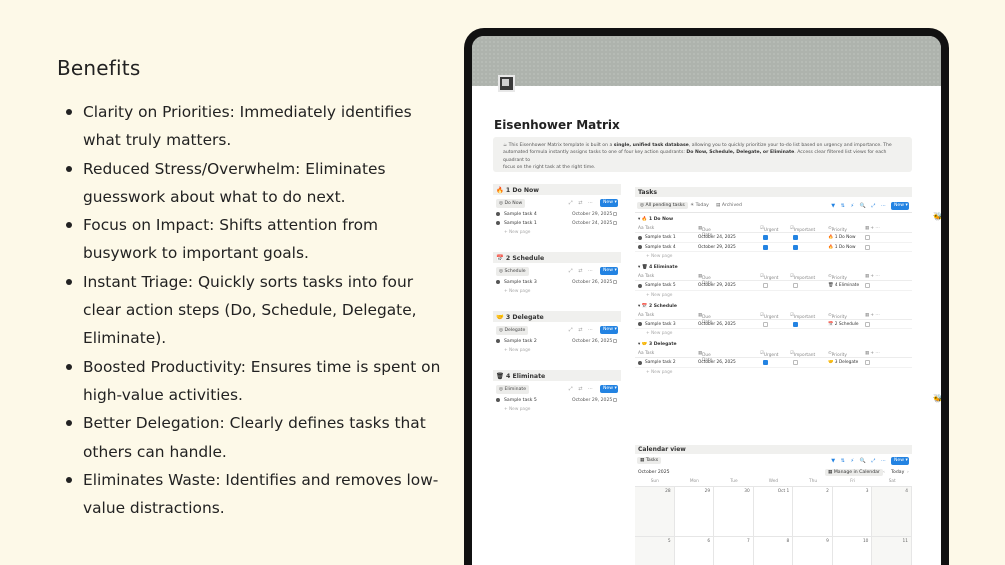 Image resolution: width=1005 pixels, height=565 pixels. I want to click on calendar-day: 2, so click(813, 512).